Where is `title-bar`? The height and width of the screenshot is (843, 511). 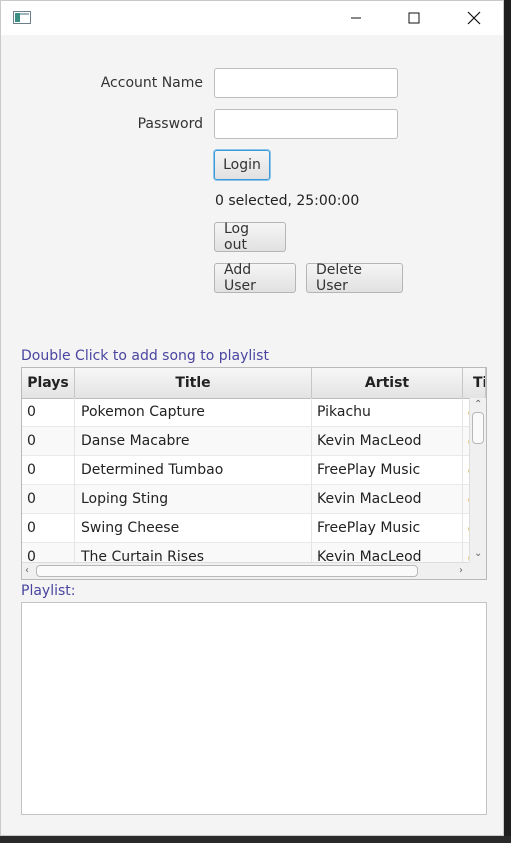 title-bar is located at coordinates (252, 18).